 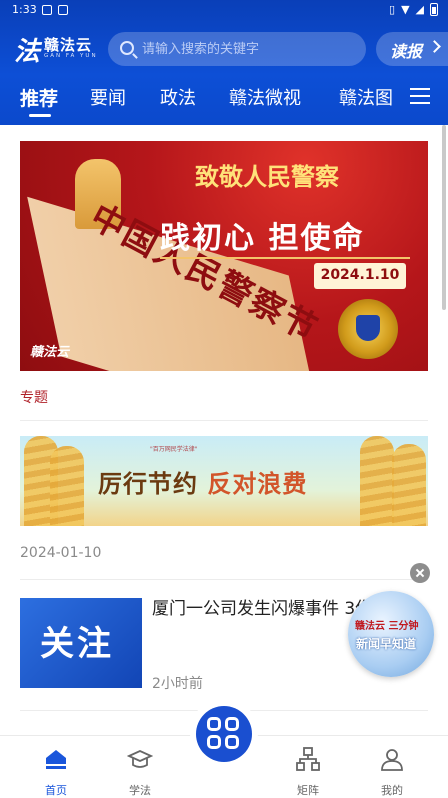 I want to click on vibrate-icon: ▯, so click(x=392, y=9).